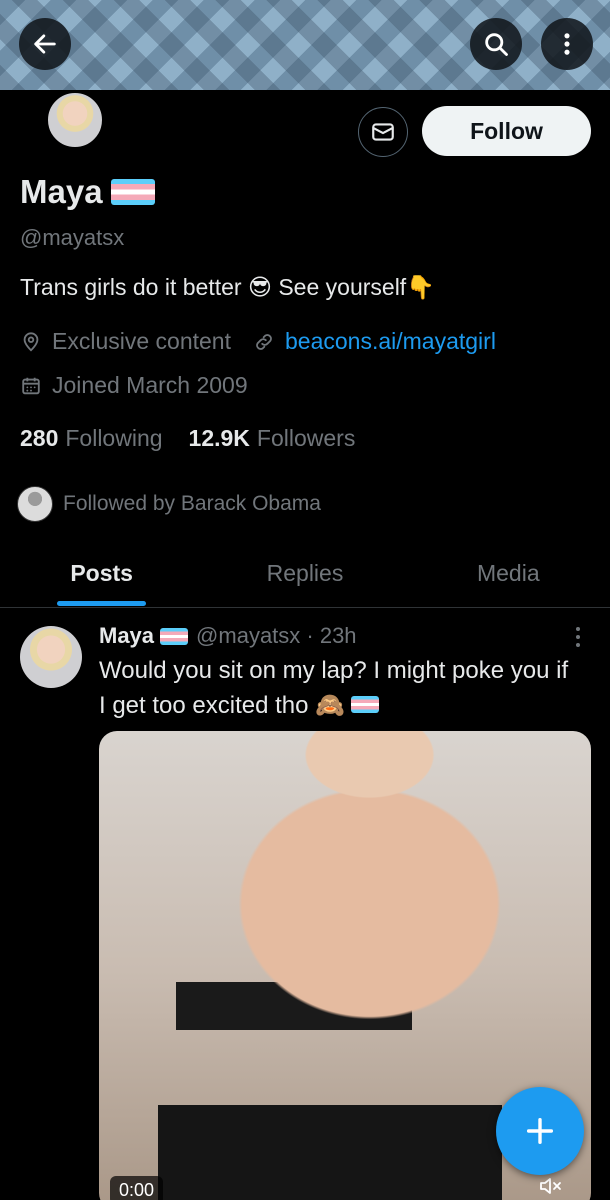 The width and height of the screenshot is (610, 1200). What do you see at coordinates (506, 131) in the screenshot?
I see `follow-button: Follow` at bounding box center [506, 131].